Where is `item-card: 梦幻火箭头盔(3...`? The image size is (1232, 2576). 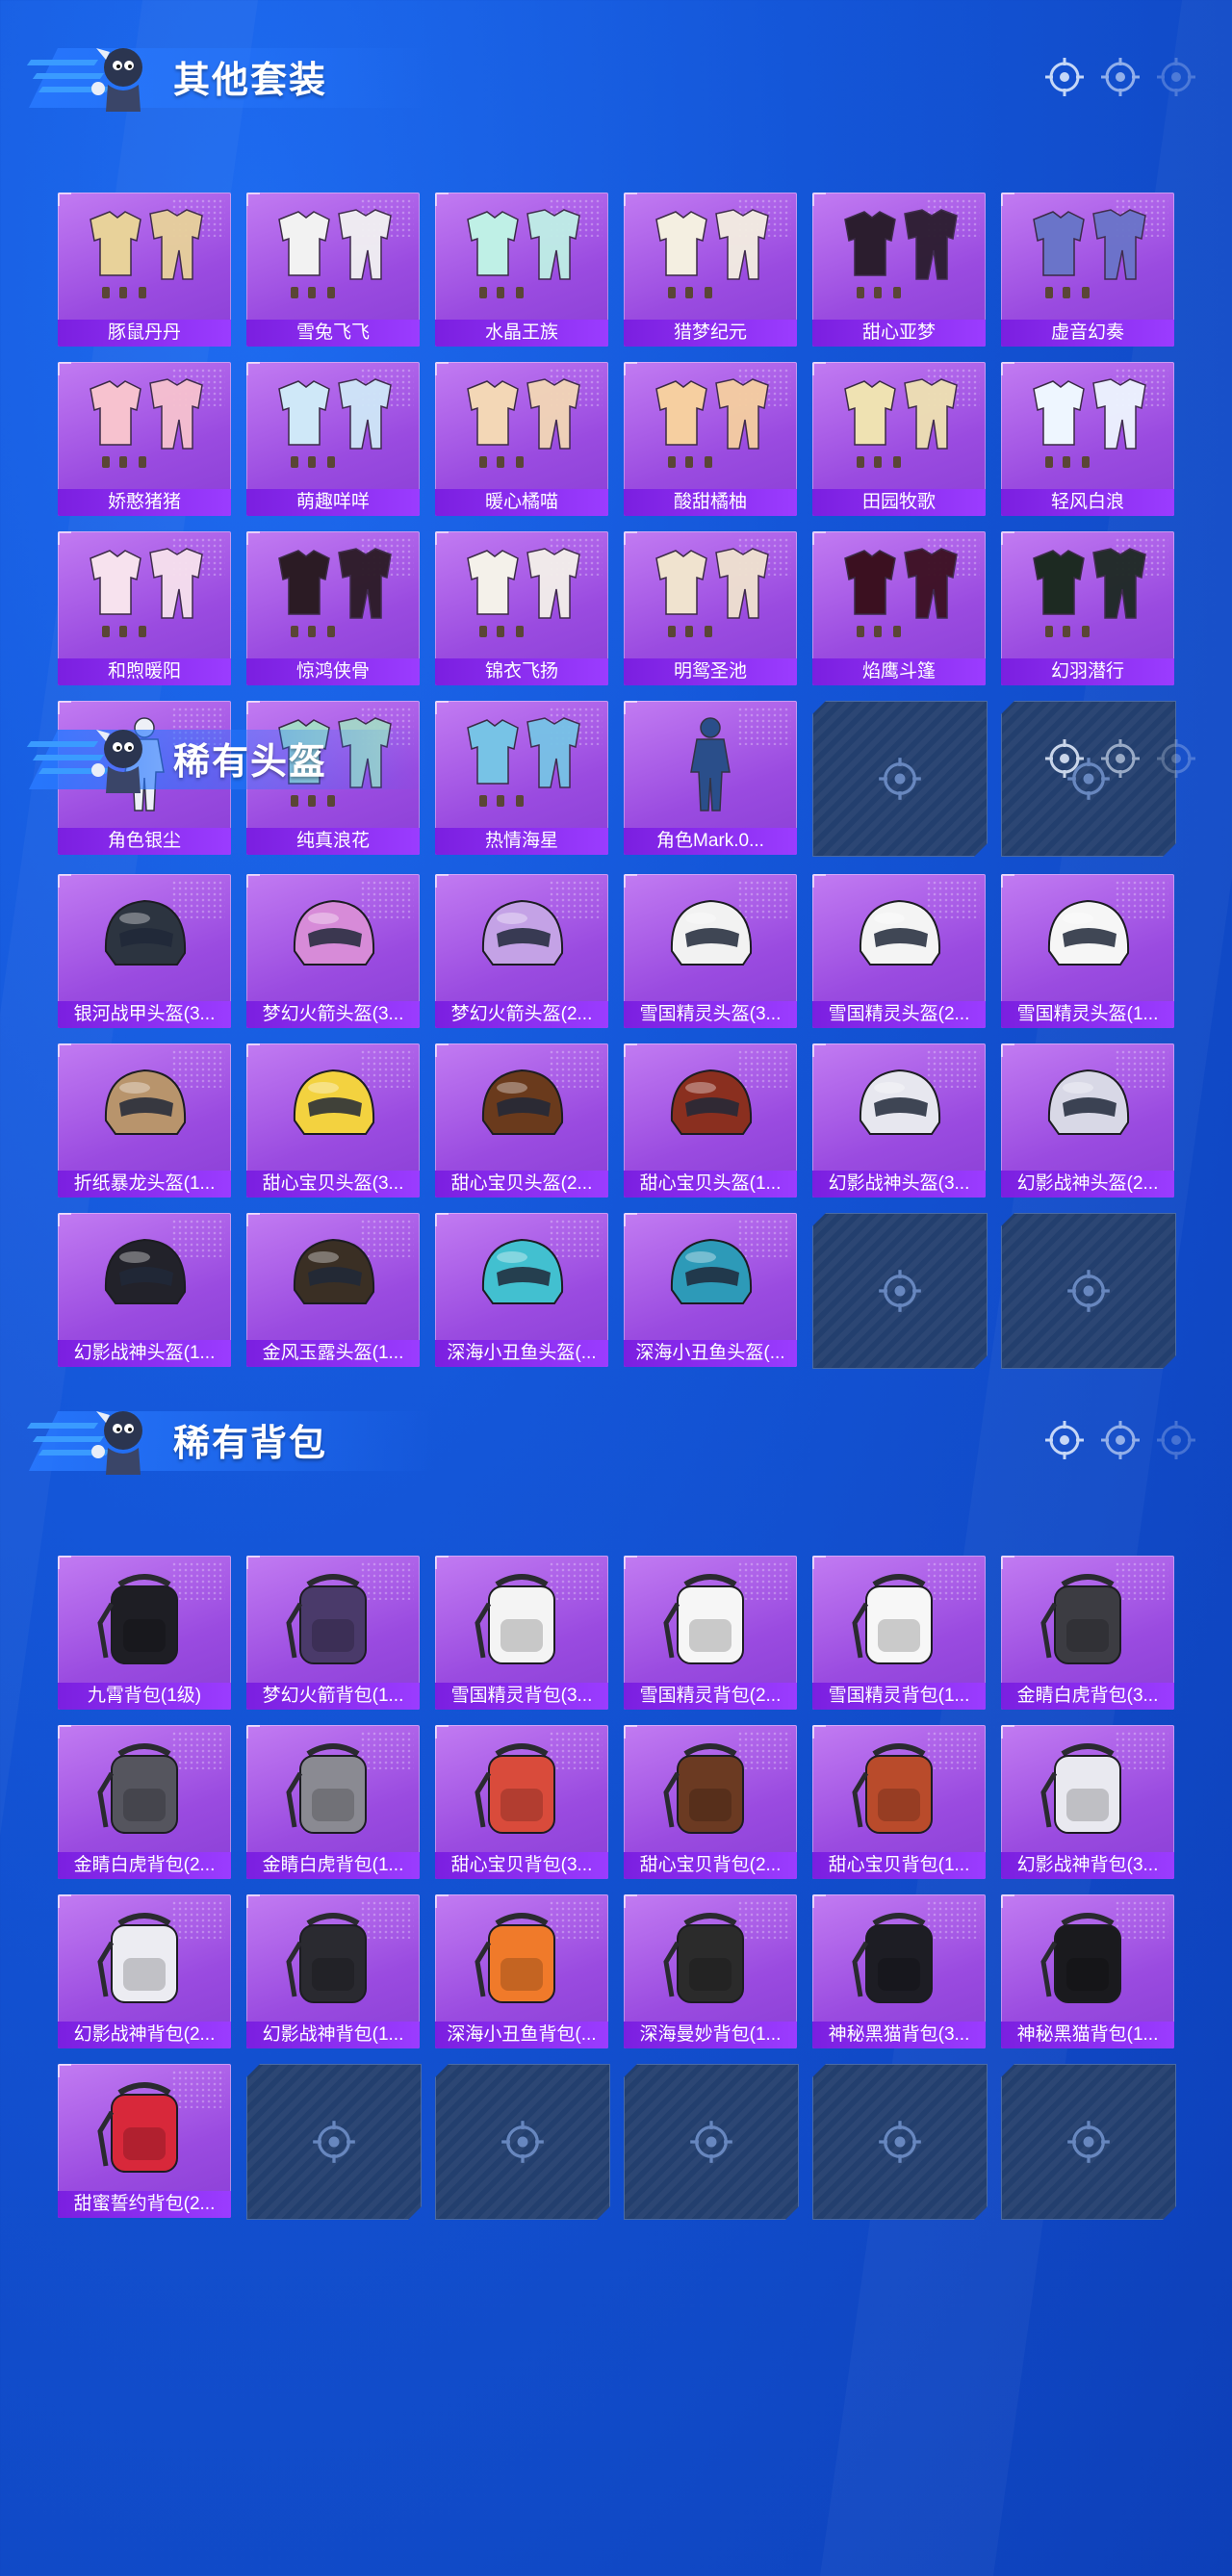 item-card: 梦幻火箭头盔(3... is located at coordinates (333, 951).